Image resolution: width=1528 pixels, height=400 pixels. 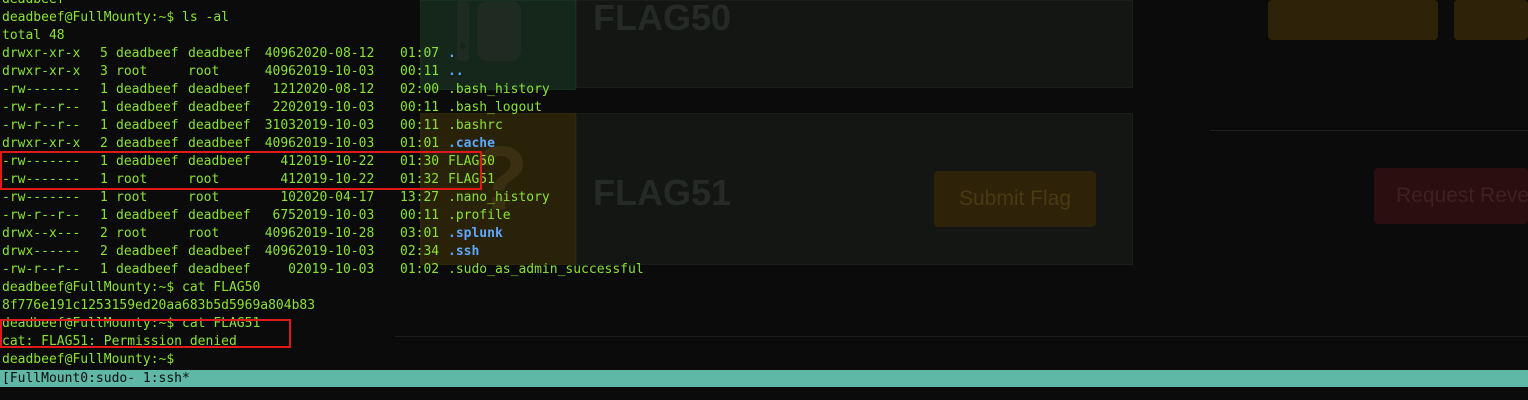 What do you see at coordinates (41, 251) in the screenshot?
I see `ls-perm: drwx------` at bounding box center [41, 251].